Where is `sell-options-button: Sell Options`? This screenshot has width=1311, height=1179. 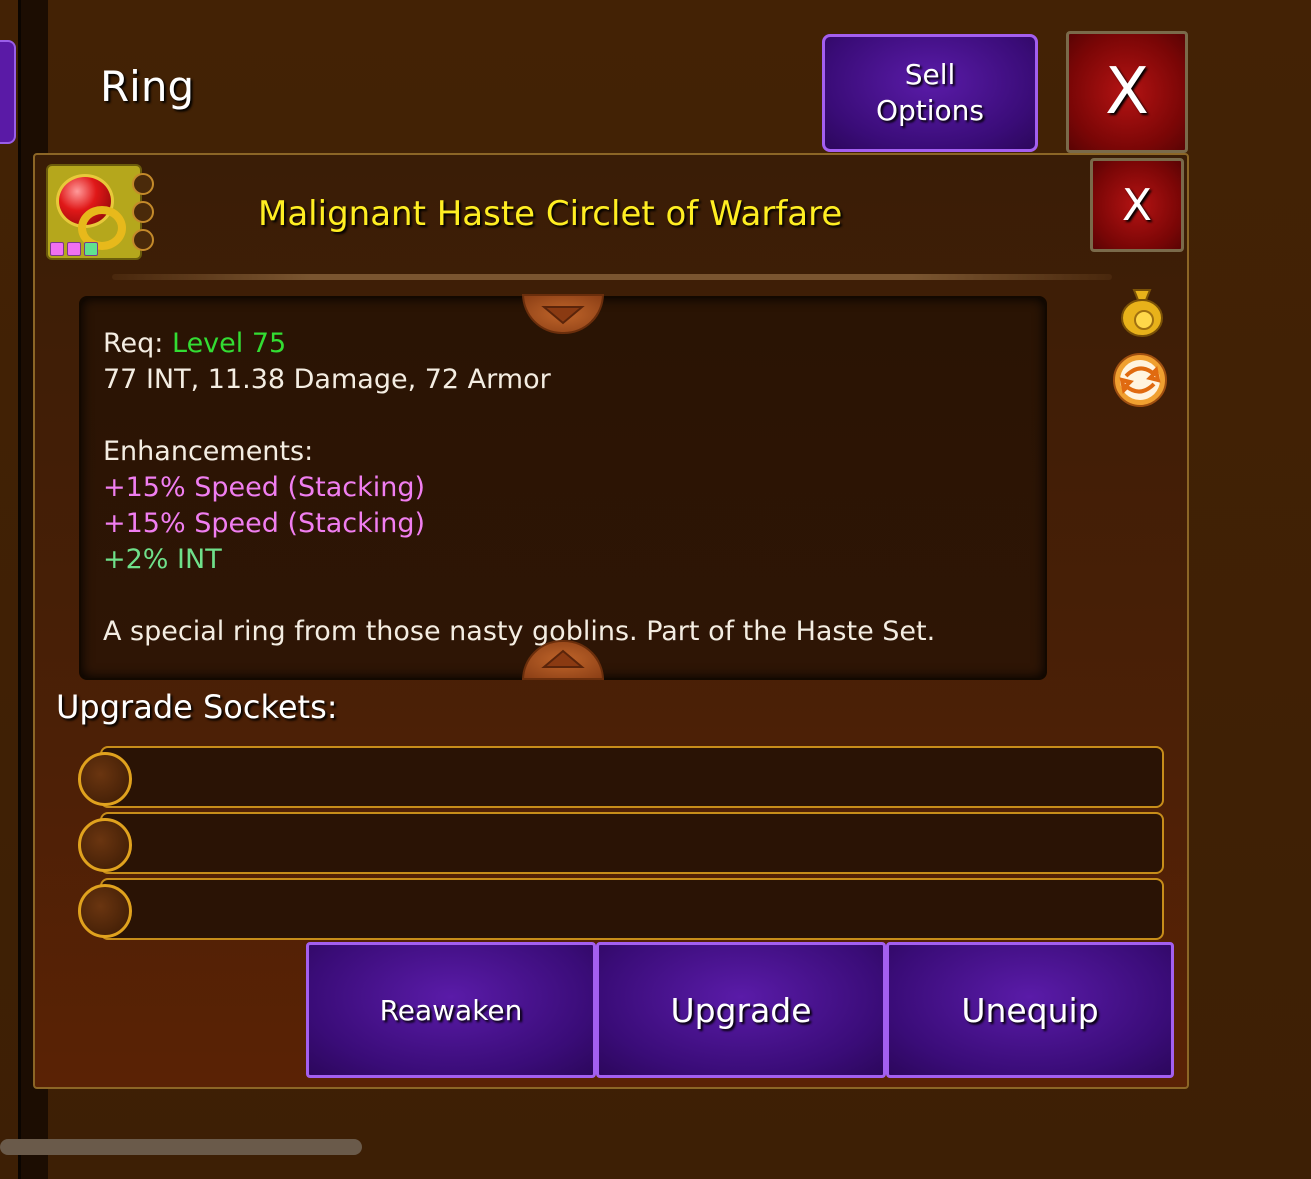 sell-options-button: Sell Options is located at coordinates (930, 93).